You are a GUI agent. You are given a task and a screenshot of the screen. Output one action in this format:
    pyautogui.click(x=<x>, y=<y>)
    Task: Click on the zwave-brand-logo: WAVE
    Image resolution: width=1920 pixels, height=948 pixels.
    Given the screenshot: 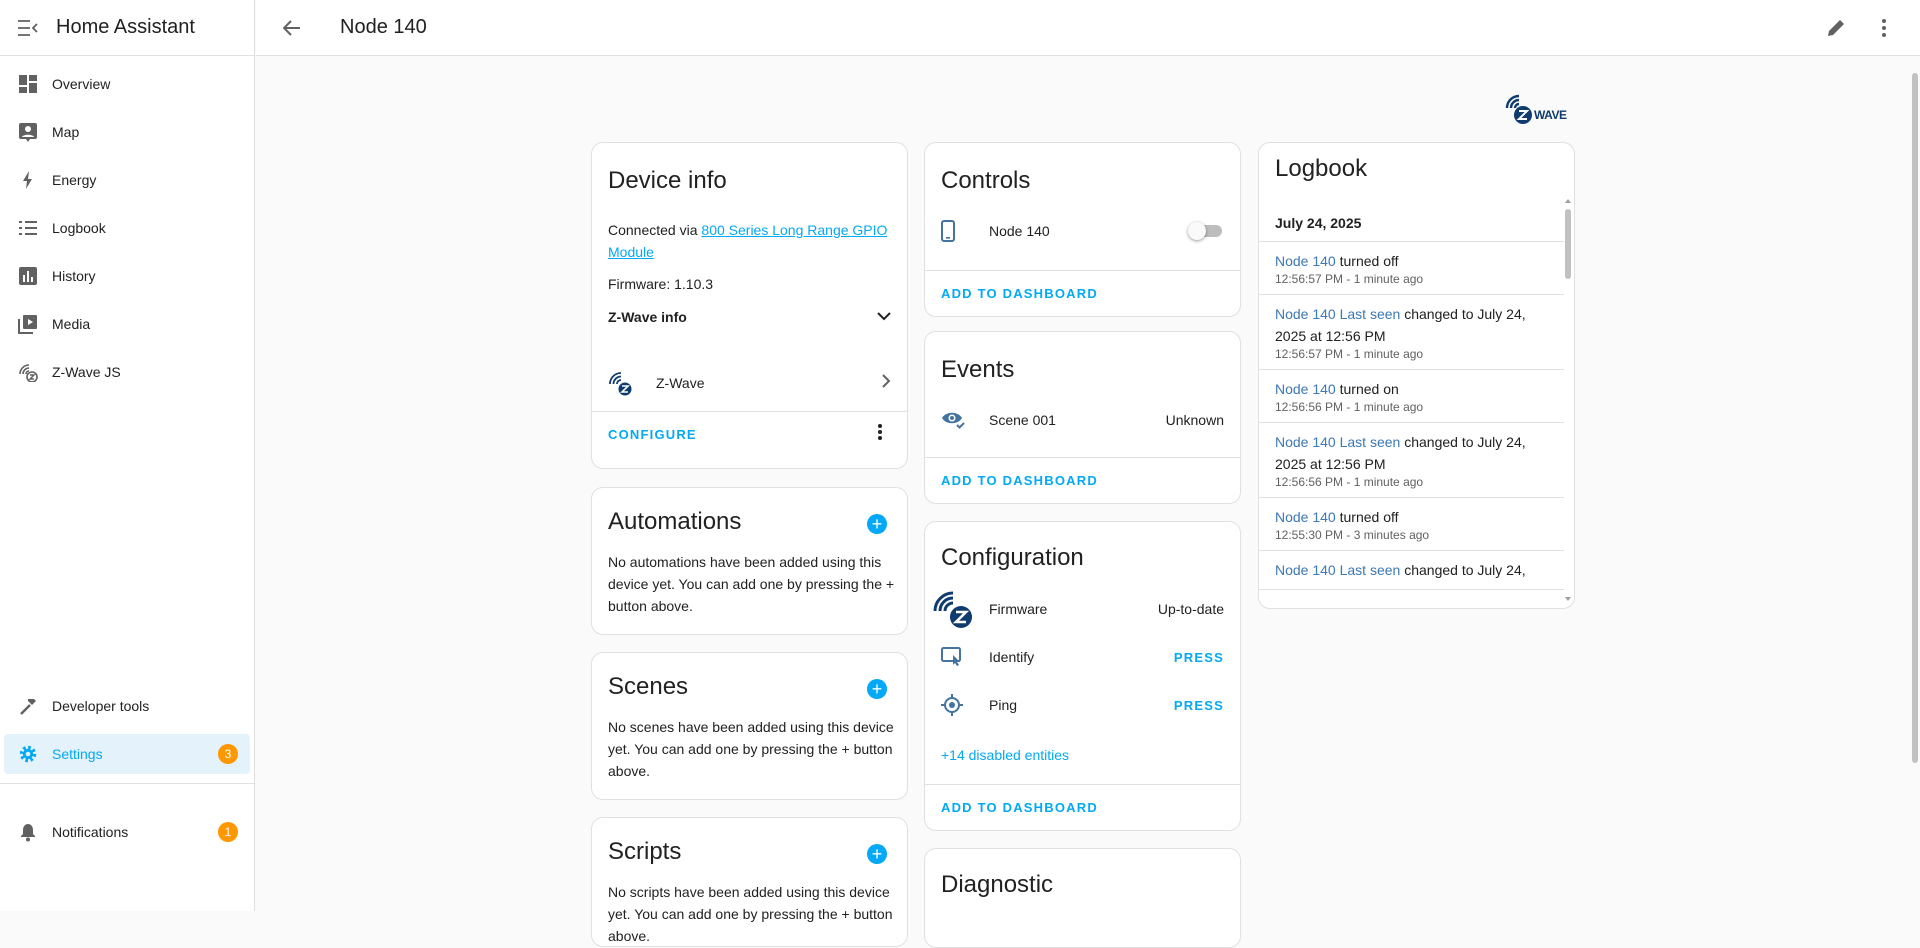 What is the action you would take?
    pyautogui.click(x=1541, y=110)
    